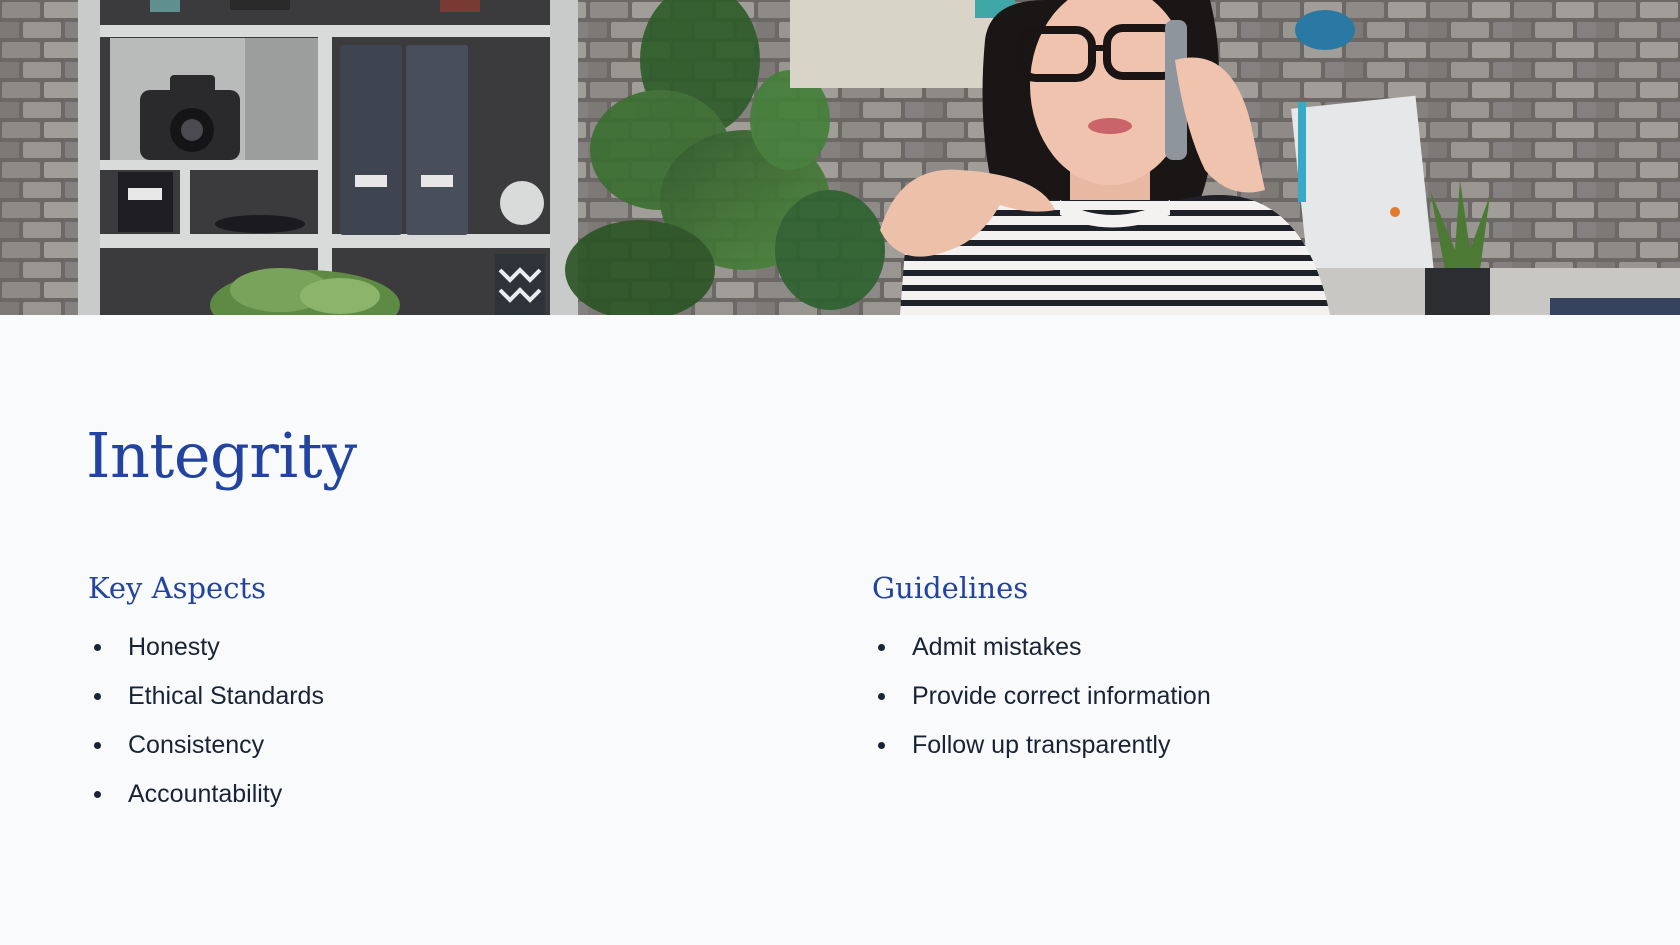  I want to click on slide-title: Integrity, so click(221, 455).